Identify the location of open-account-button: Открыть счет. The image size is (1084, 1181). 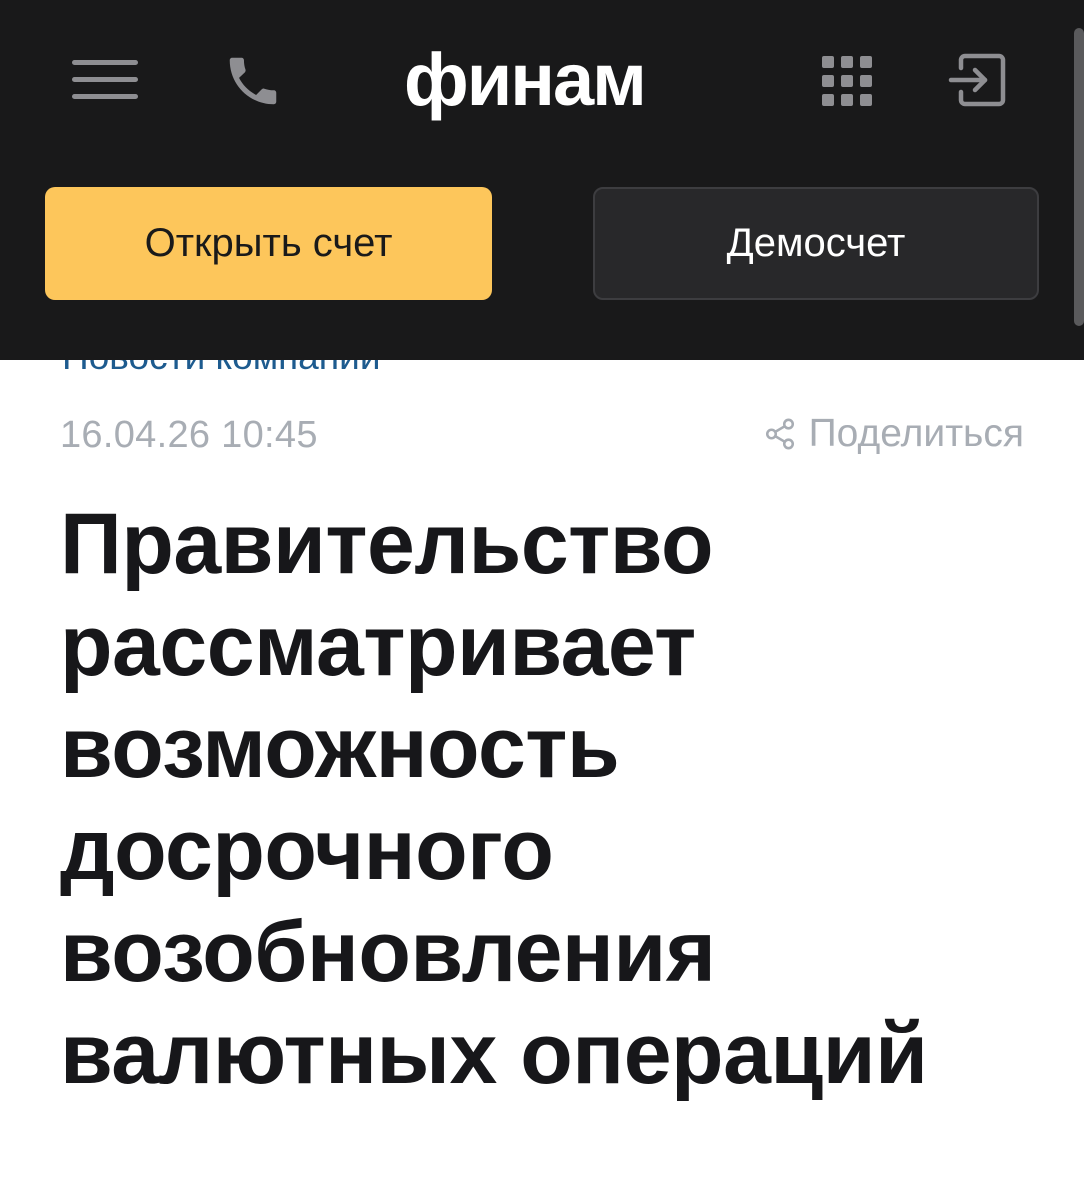
(268, 243).